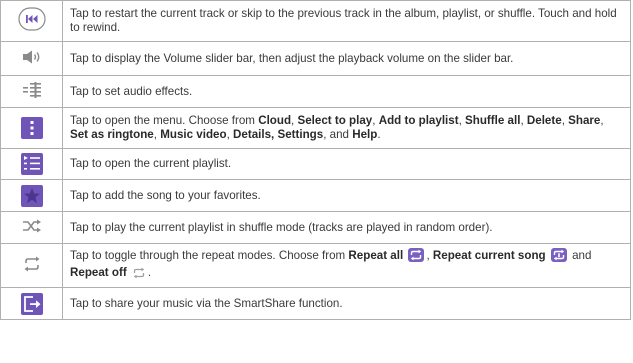 The image size is (633, 363). I want to click on menu-option-select-to-play: Select to play, so click(335, 120).